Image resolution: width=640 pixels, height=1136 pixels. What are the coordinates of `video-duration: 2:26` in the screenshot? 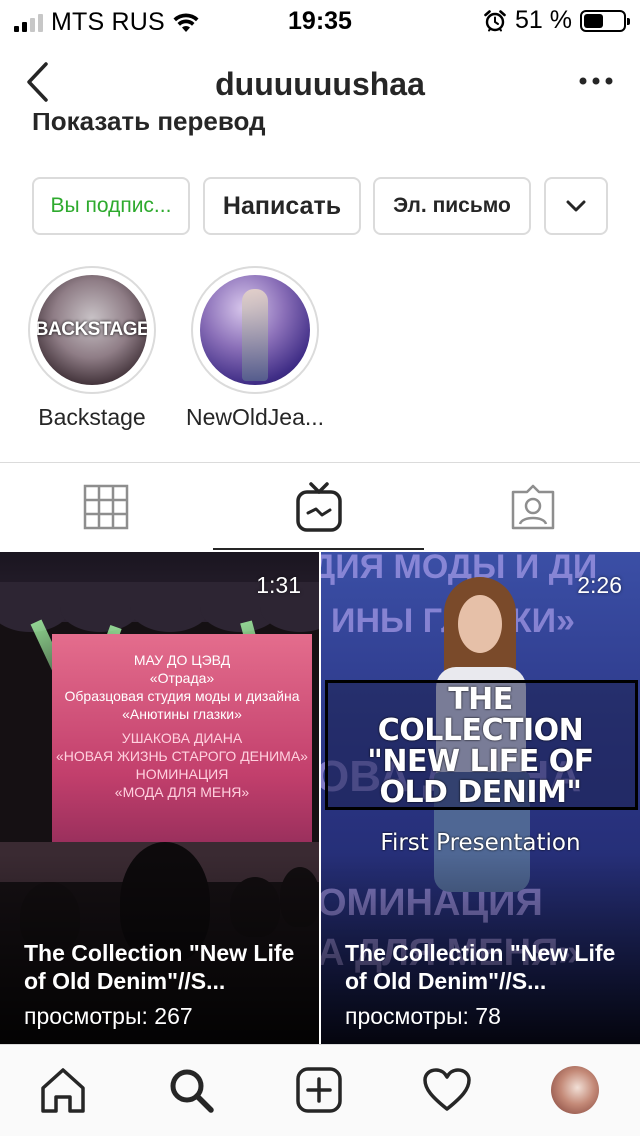 It's located at (599, 585).